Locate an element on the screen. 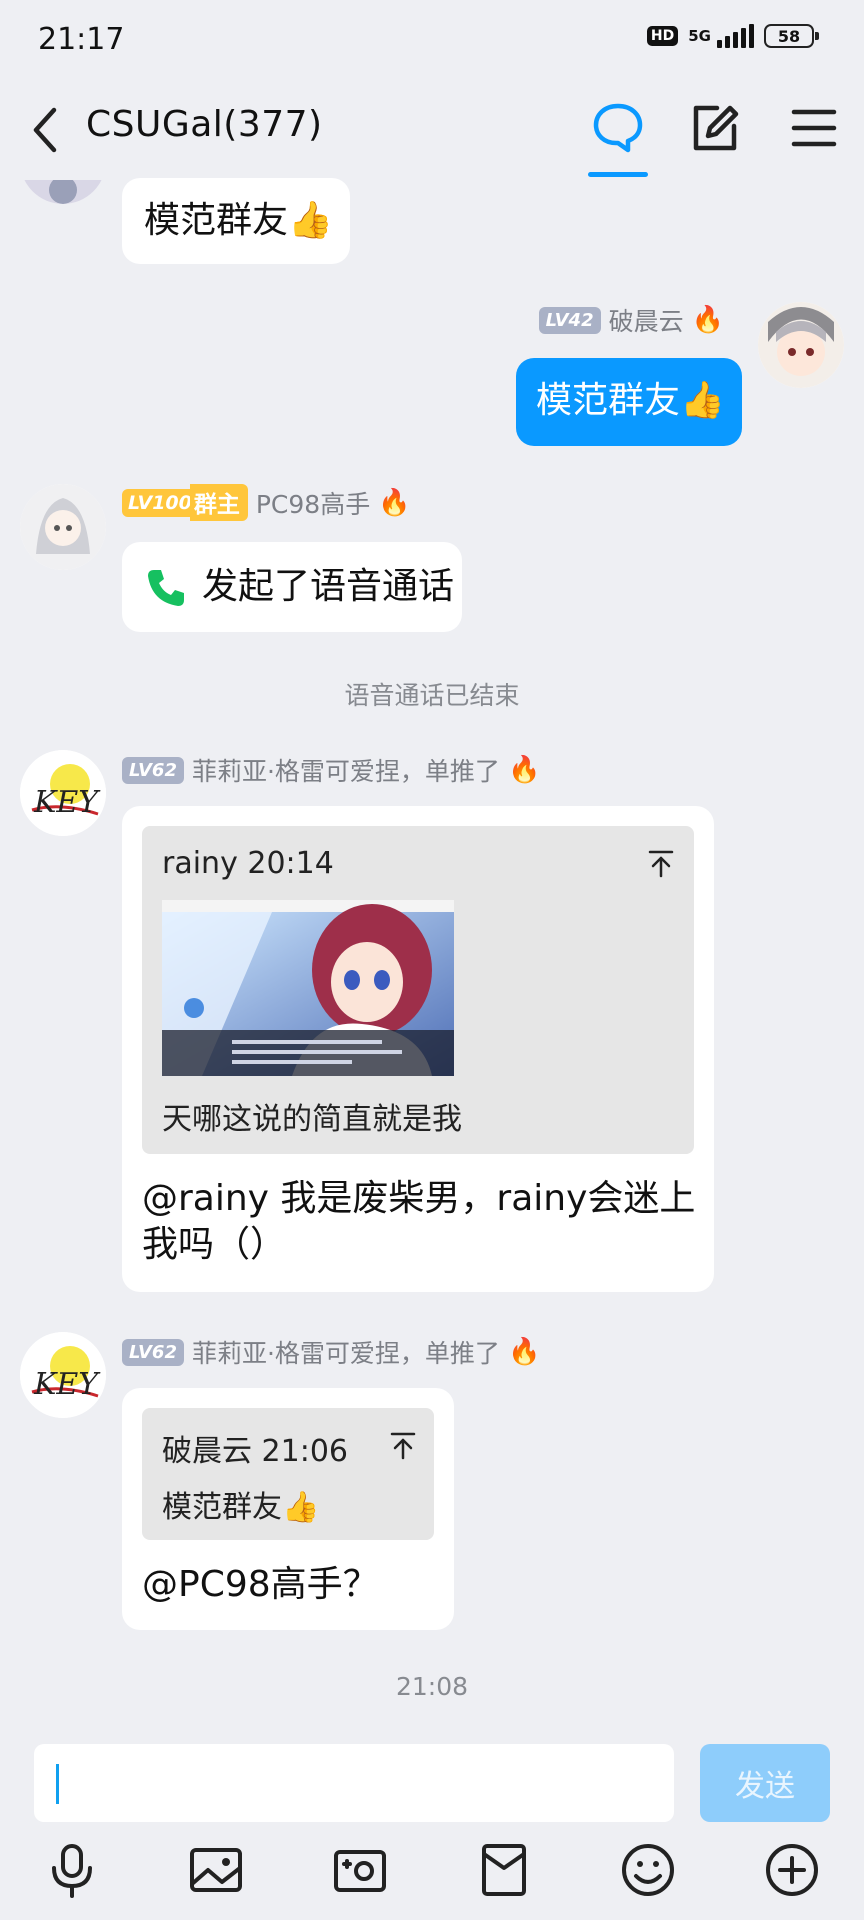 The image size is (864, 1920). quoted-image is located at coordinates (308, 988).